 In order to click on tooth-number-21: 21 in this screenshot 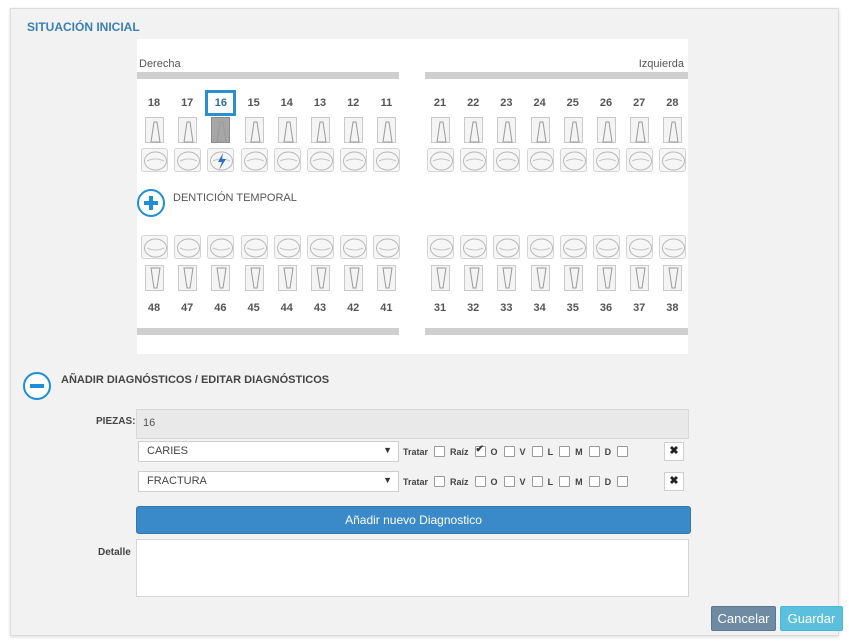, I will do `click(440, 103)`.